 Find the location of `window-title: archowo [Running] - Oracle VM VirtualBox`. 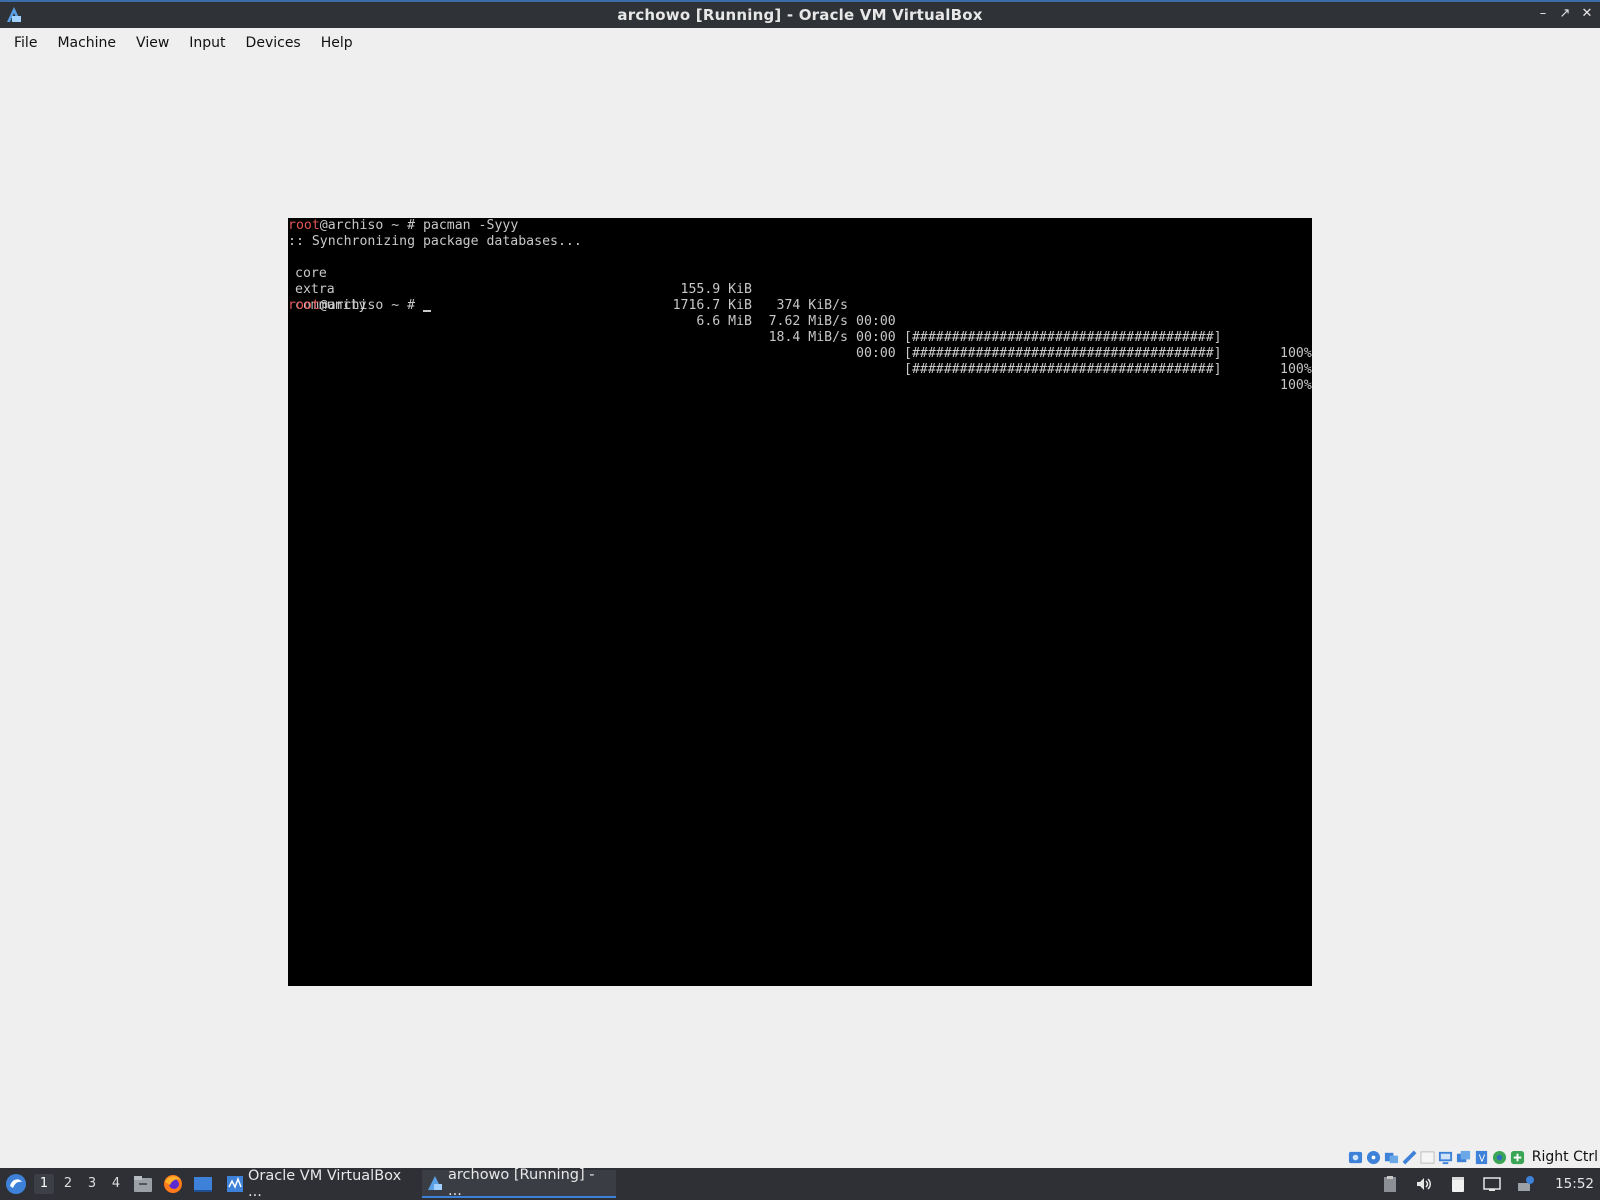

window-title: archowo [Running] - Oracle VM VirtualBox is located at coordinates (800, 15).